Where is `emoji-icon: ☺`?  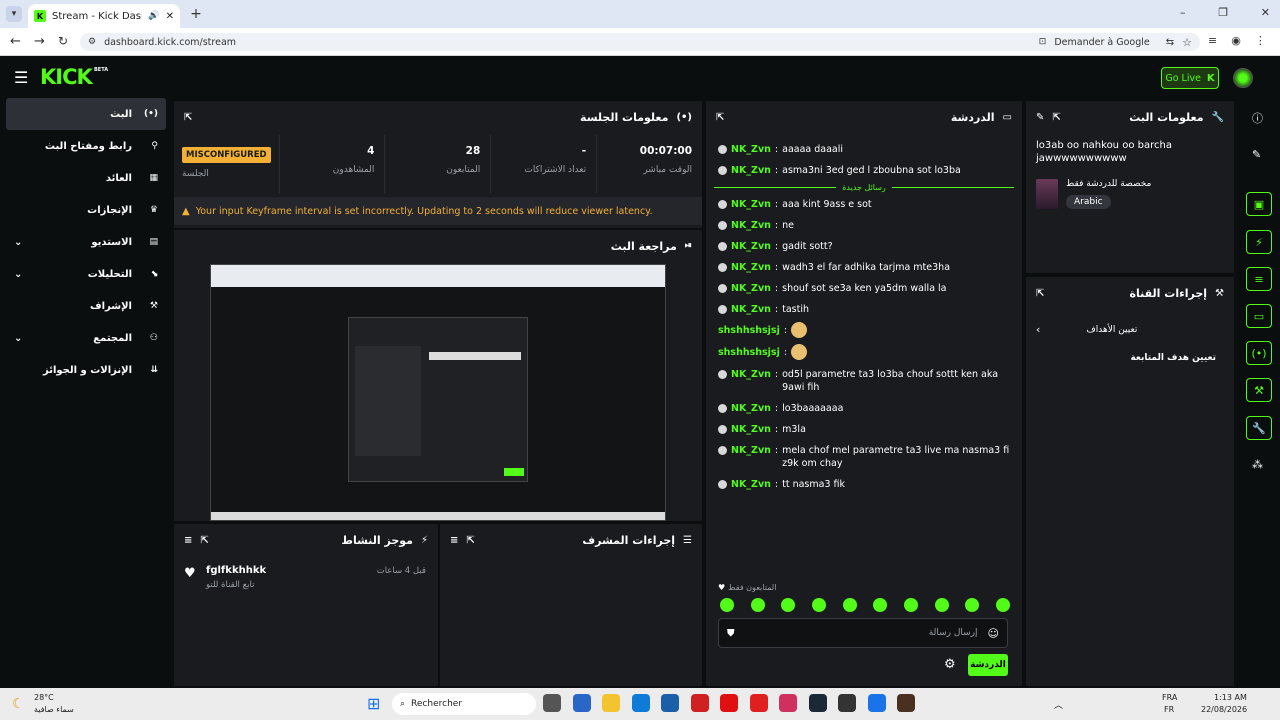
emoji-icon: ☺ is located at coordinates (993, 633).